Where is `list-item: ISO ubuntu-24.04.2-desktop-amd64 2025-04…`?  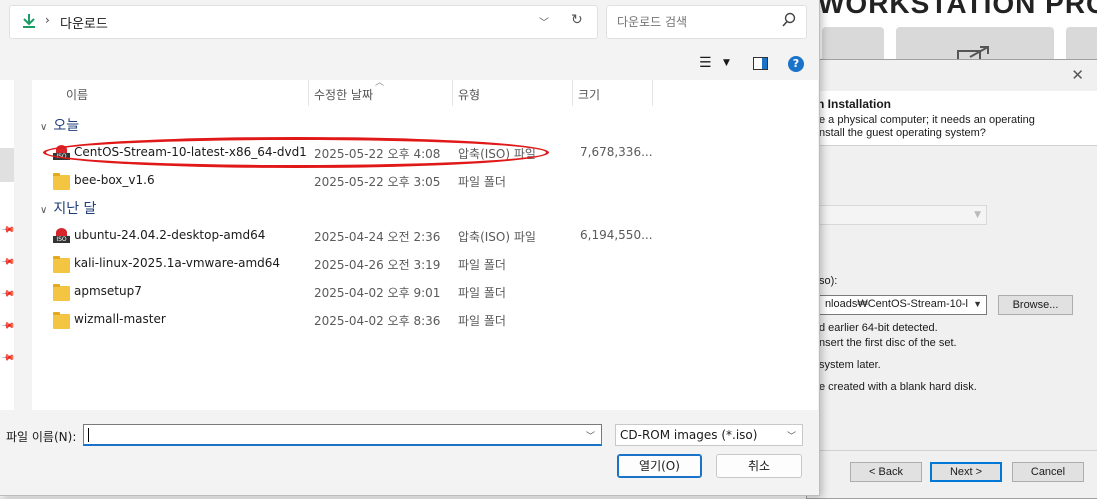
list-item: ISO ubuntu-24.04.2-desktop-amd64 2025-04… is located at coordinates (425, 236).